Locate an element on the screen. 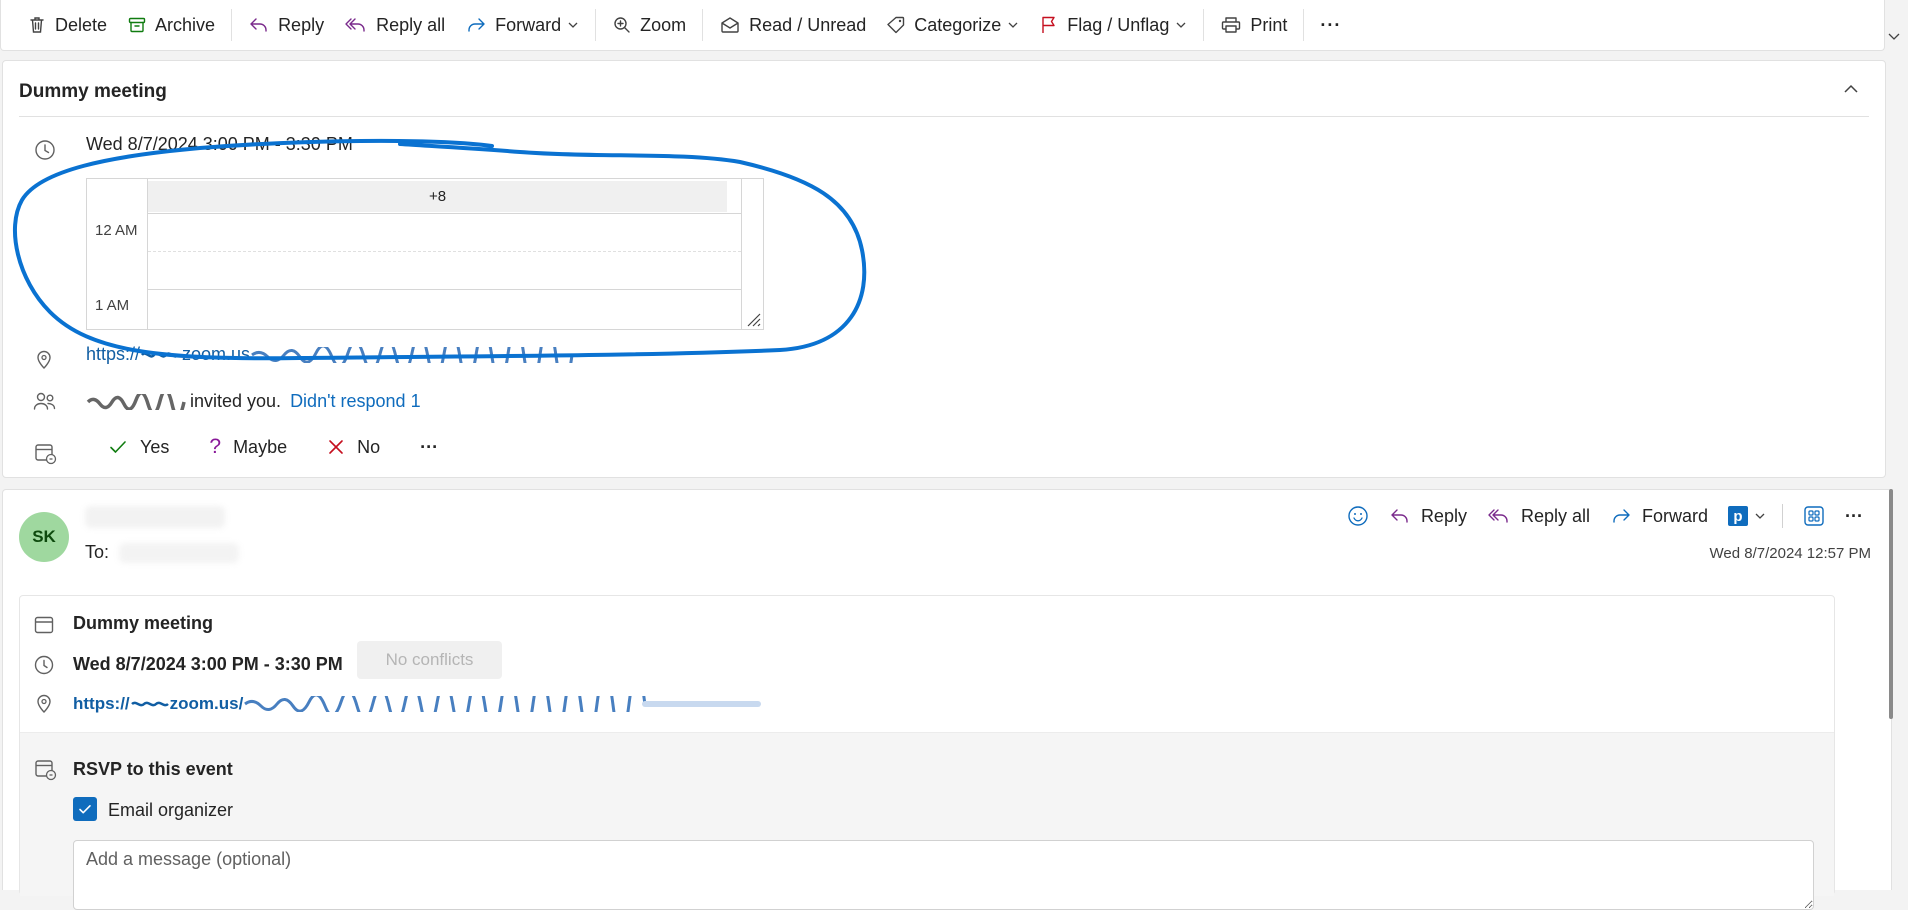  redacted-recipients is located at coordinates (179, 552).